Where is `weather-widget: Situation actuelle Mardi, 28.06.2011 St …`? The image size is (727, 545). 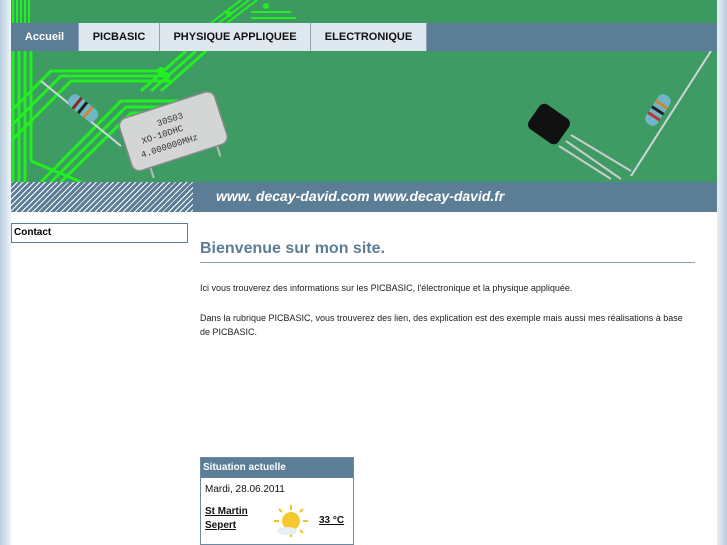 weather-widget: Situation actuelle Mardi, 28.06.2011 St … is located at coordinates (277, 501).